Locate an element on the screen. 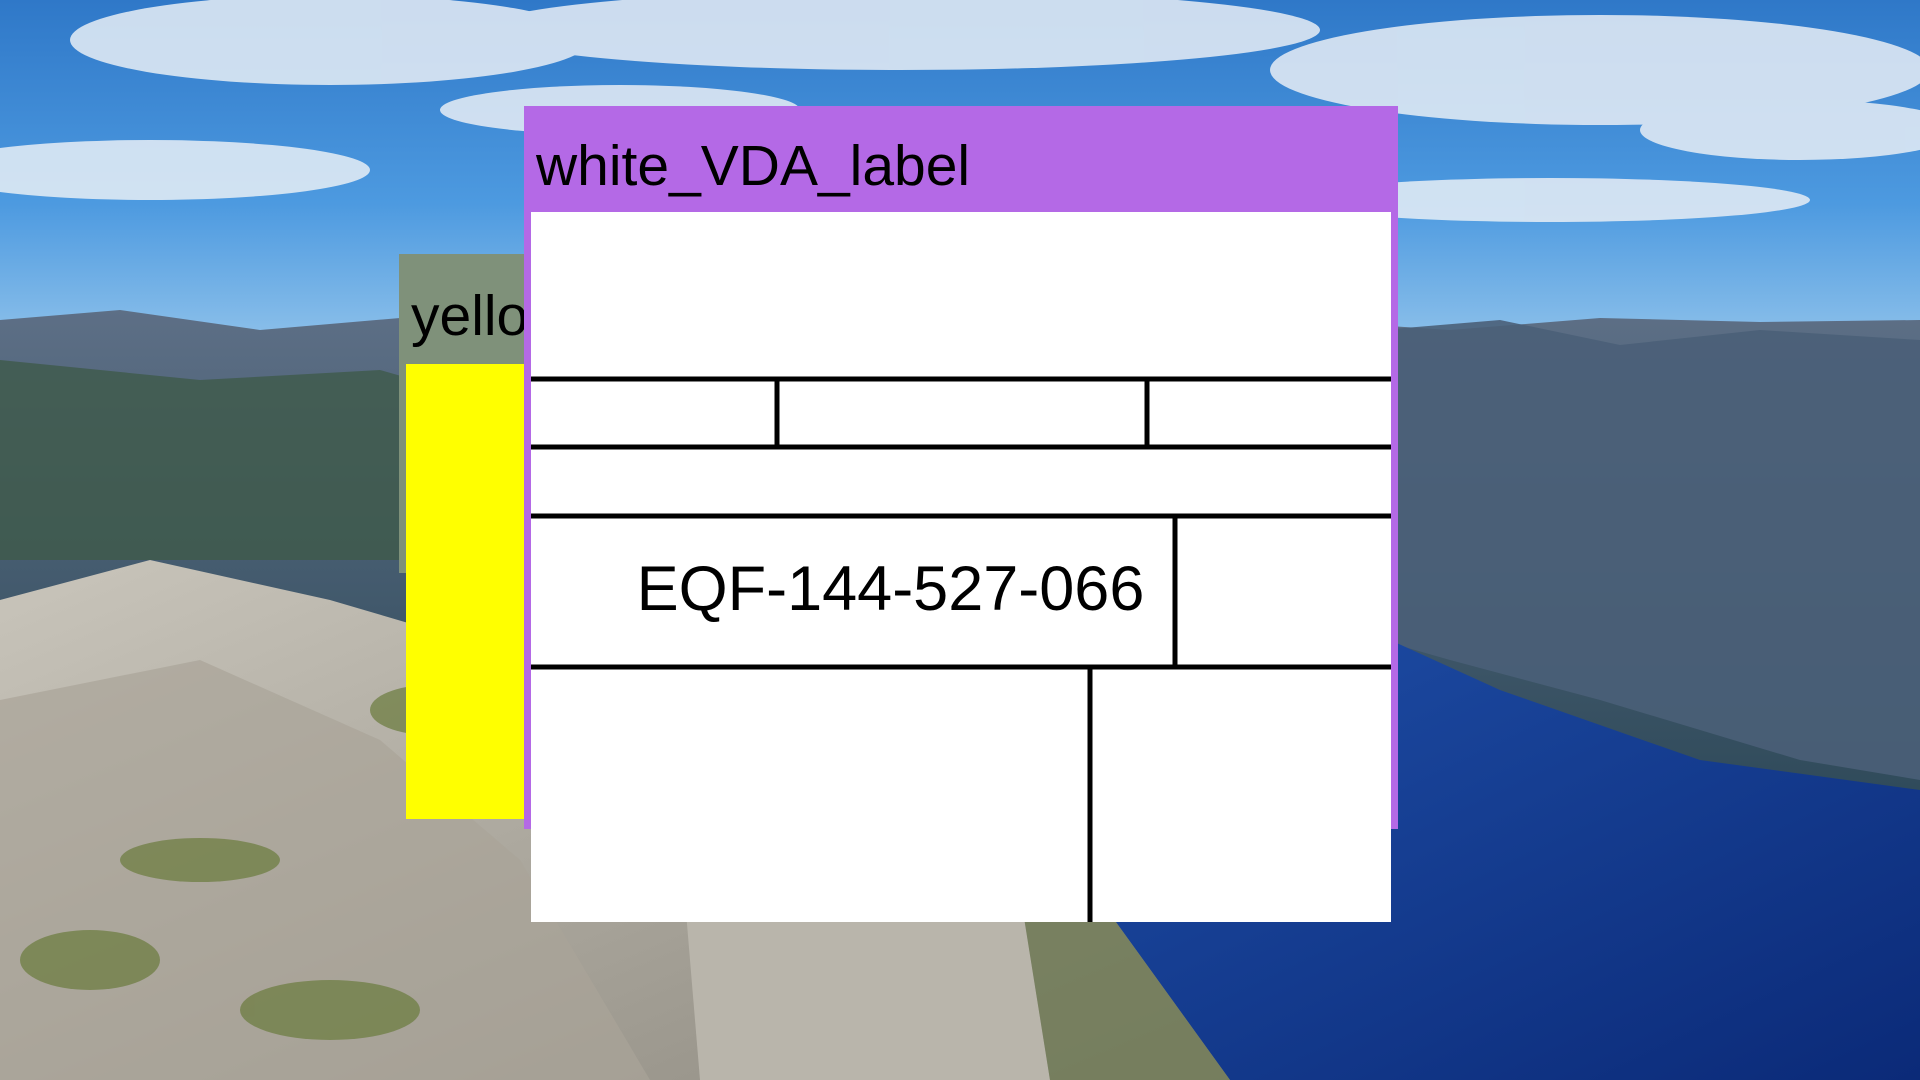 This screenshot has width=1920, height=1080. white-vda-label-window-title: white_VDA_label is located at coordinates (961, 158).